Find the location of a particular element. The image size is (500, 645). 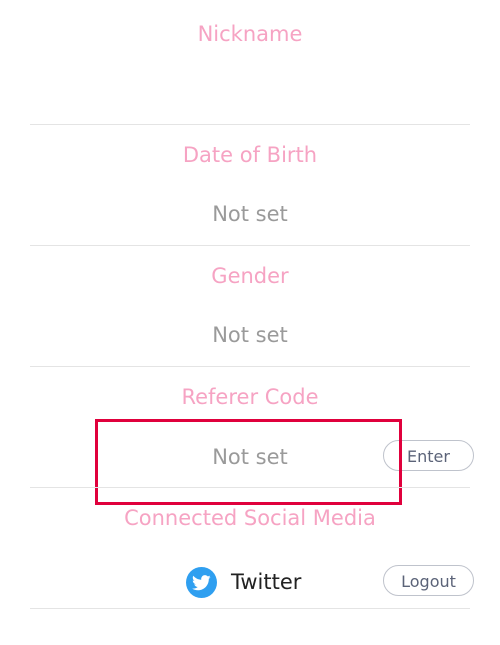

gender-value: Not set is located at coordinates (250, 335).